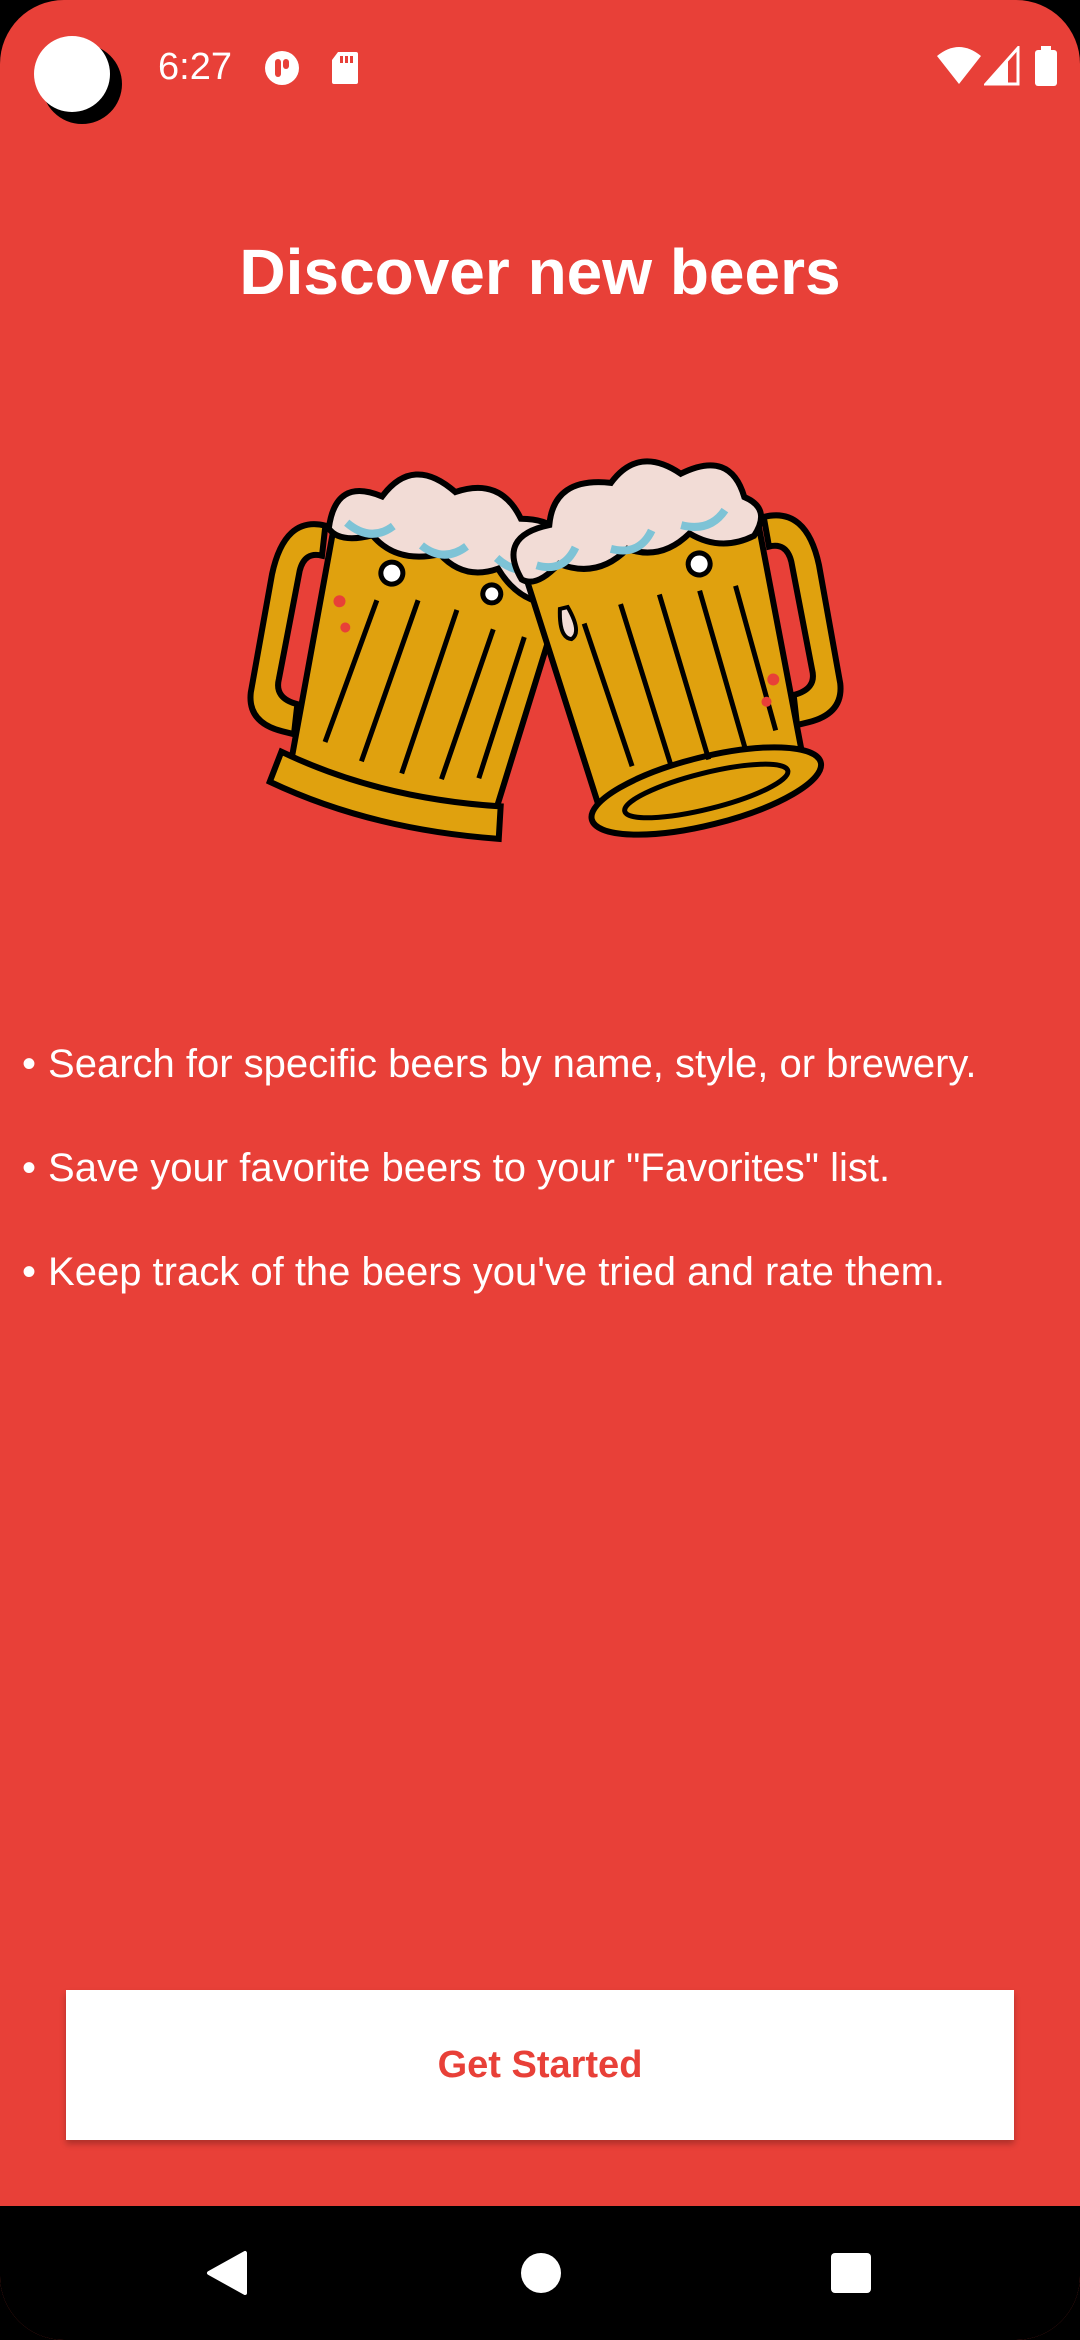 Image resolution: width=1080 pixels, height=2340 pixels. What do you see at coordinates (1046, 66) in the screenshot?
I see `battery-icon` at bounding box center [1046, 66].